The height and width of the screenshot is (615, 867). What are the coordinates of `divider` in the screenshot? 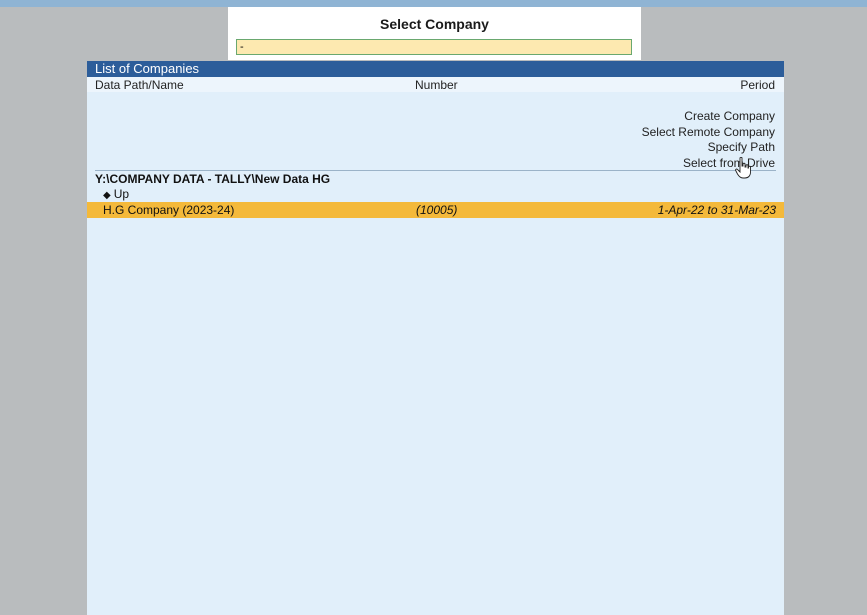 It's located at (435, 170).